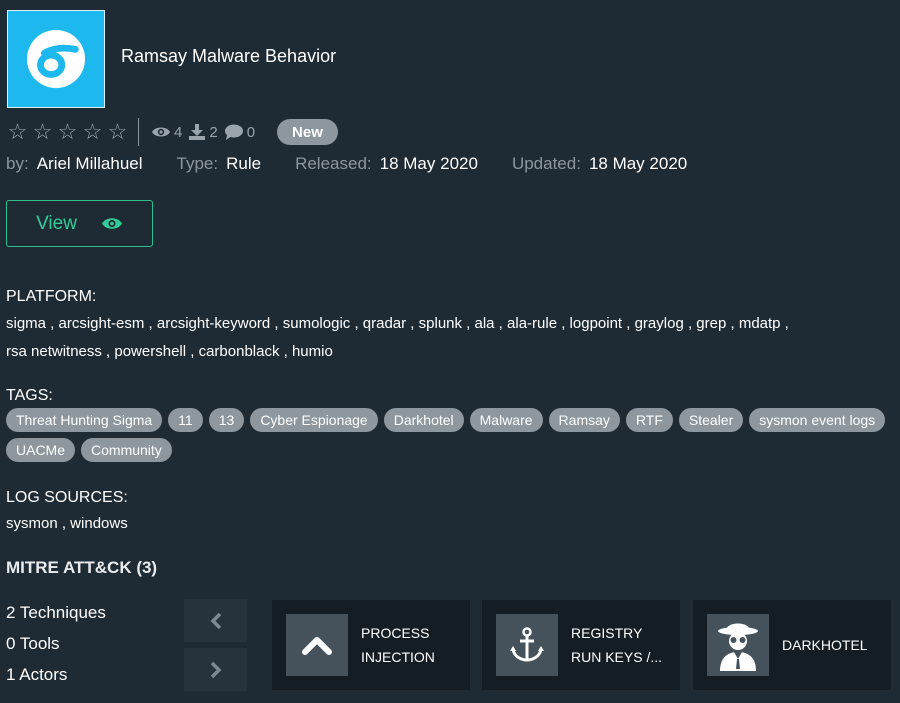 This screenshot has height=703, width=900. Describe the element at coordinates (29, 395) in the screenshot. I see `tags-label: TAGS:` at that location.